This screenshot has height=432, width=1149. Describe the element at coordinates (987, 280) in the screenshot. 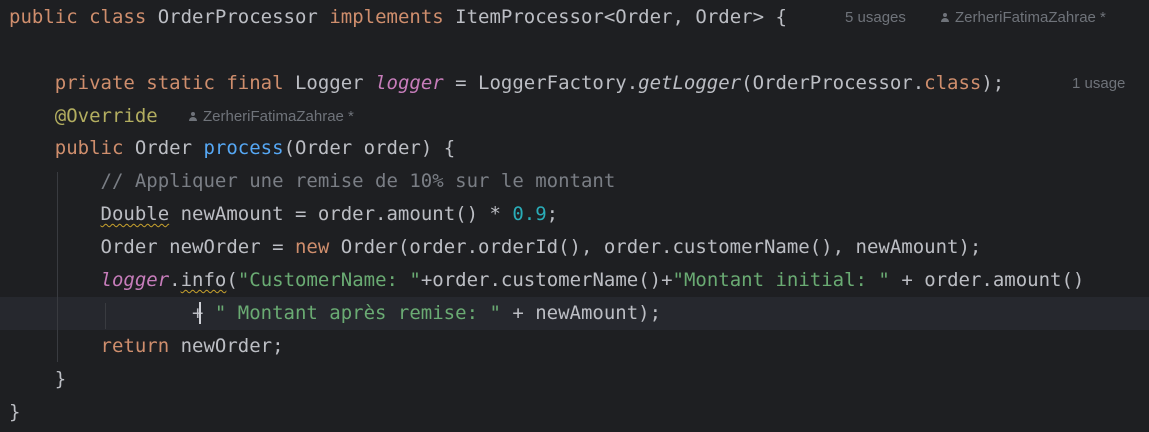

I see `code-token: + order.amount()` at that location.